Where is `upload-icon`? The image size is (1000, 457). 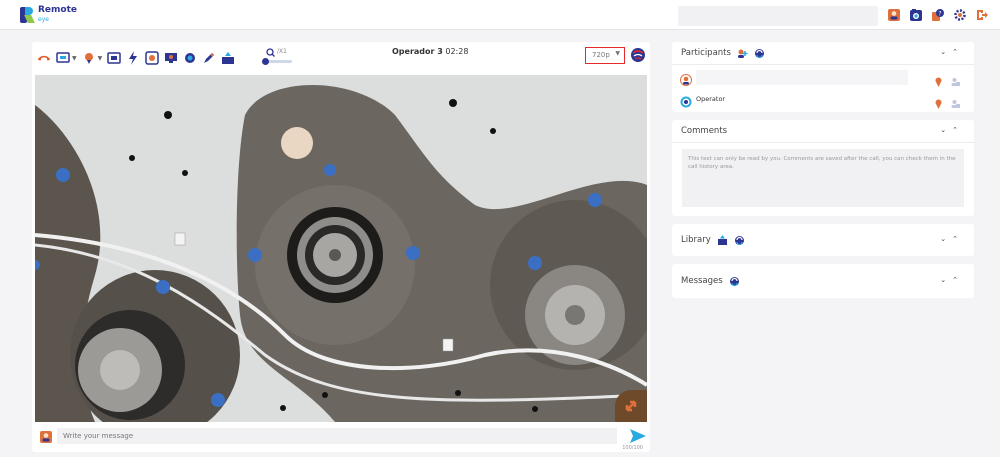
upload-icon is located at coordinates (228, 58).